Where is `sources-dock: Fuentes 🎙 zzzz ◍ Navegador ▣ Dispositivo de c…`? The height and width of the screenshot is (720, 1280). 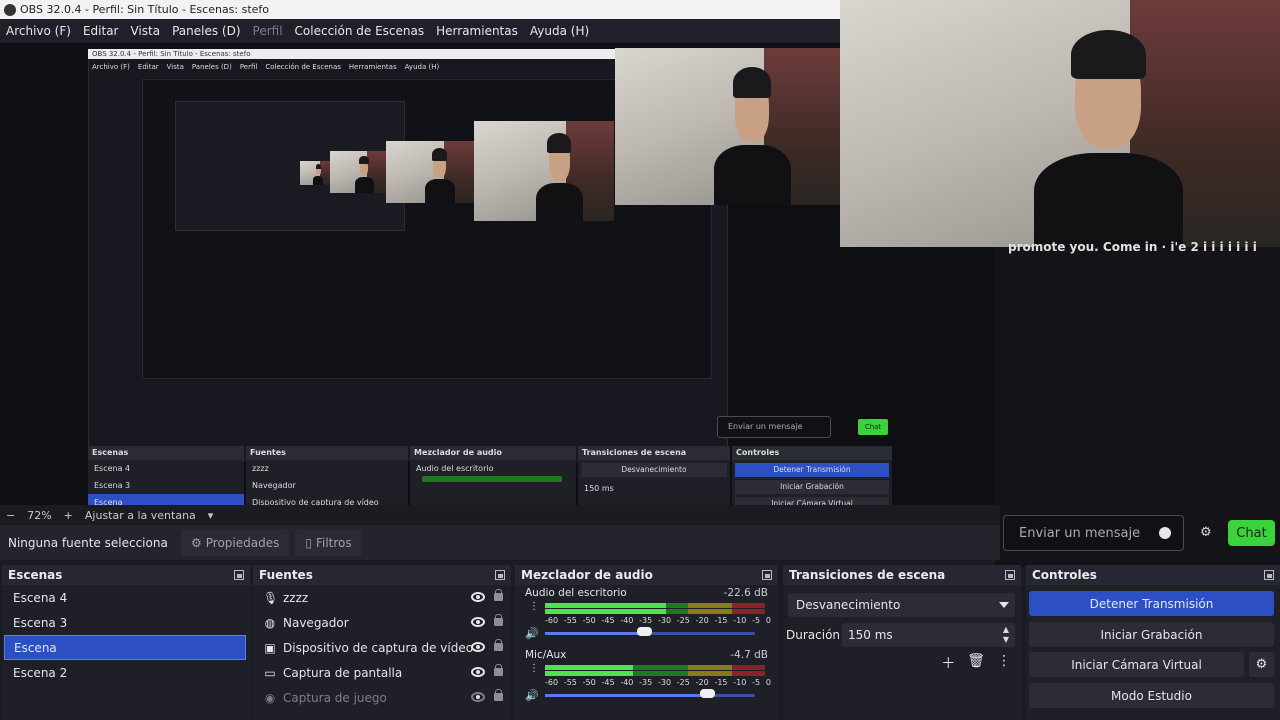
sources-dock: Fuentes 🎙 zzzz ◍ Navegador ▣ Dispositivo de c… is located at coordinates (382, 642).